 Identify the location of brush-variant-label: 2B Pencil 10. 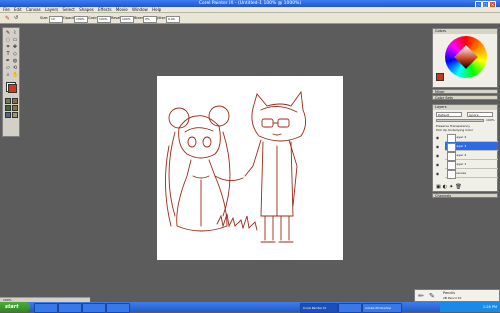
(452, 298).